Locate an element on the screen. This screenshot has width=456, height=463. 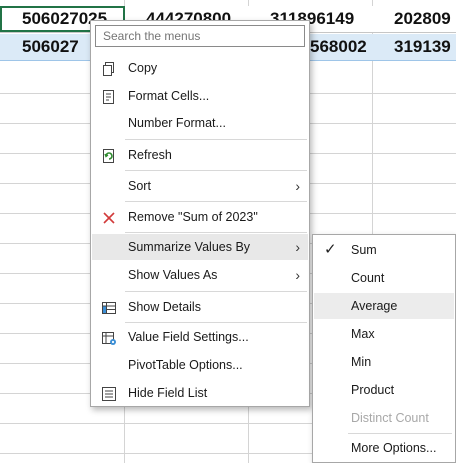
menu-item-show-values-as: Show Values As › is located at coordinates (200, 275).